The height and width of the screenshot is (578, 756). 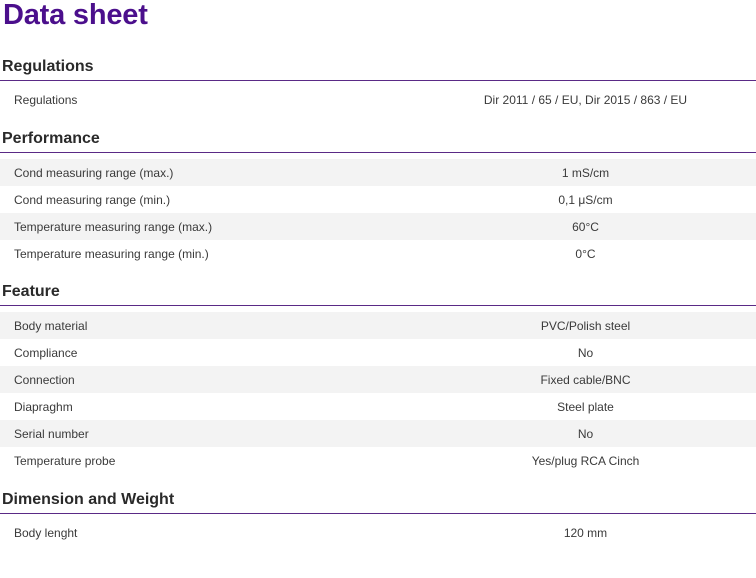 What do you see at coordinates (585, 532) in the screenshot?
I see `row-value: 120 mm` at bounding box center [585, 532].